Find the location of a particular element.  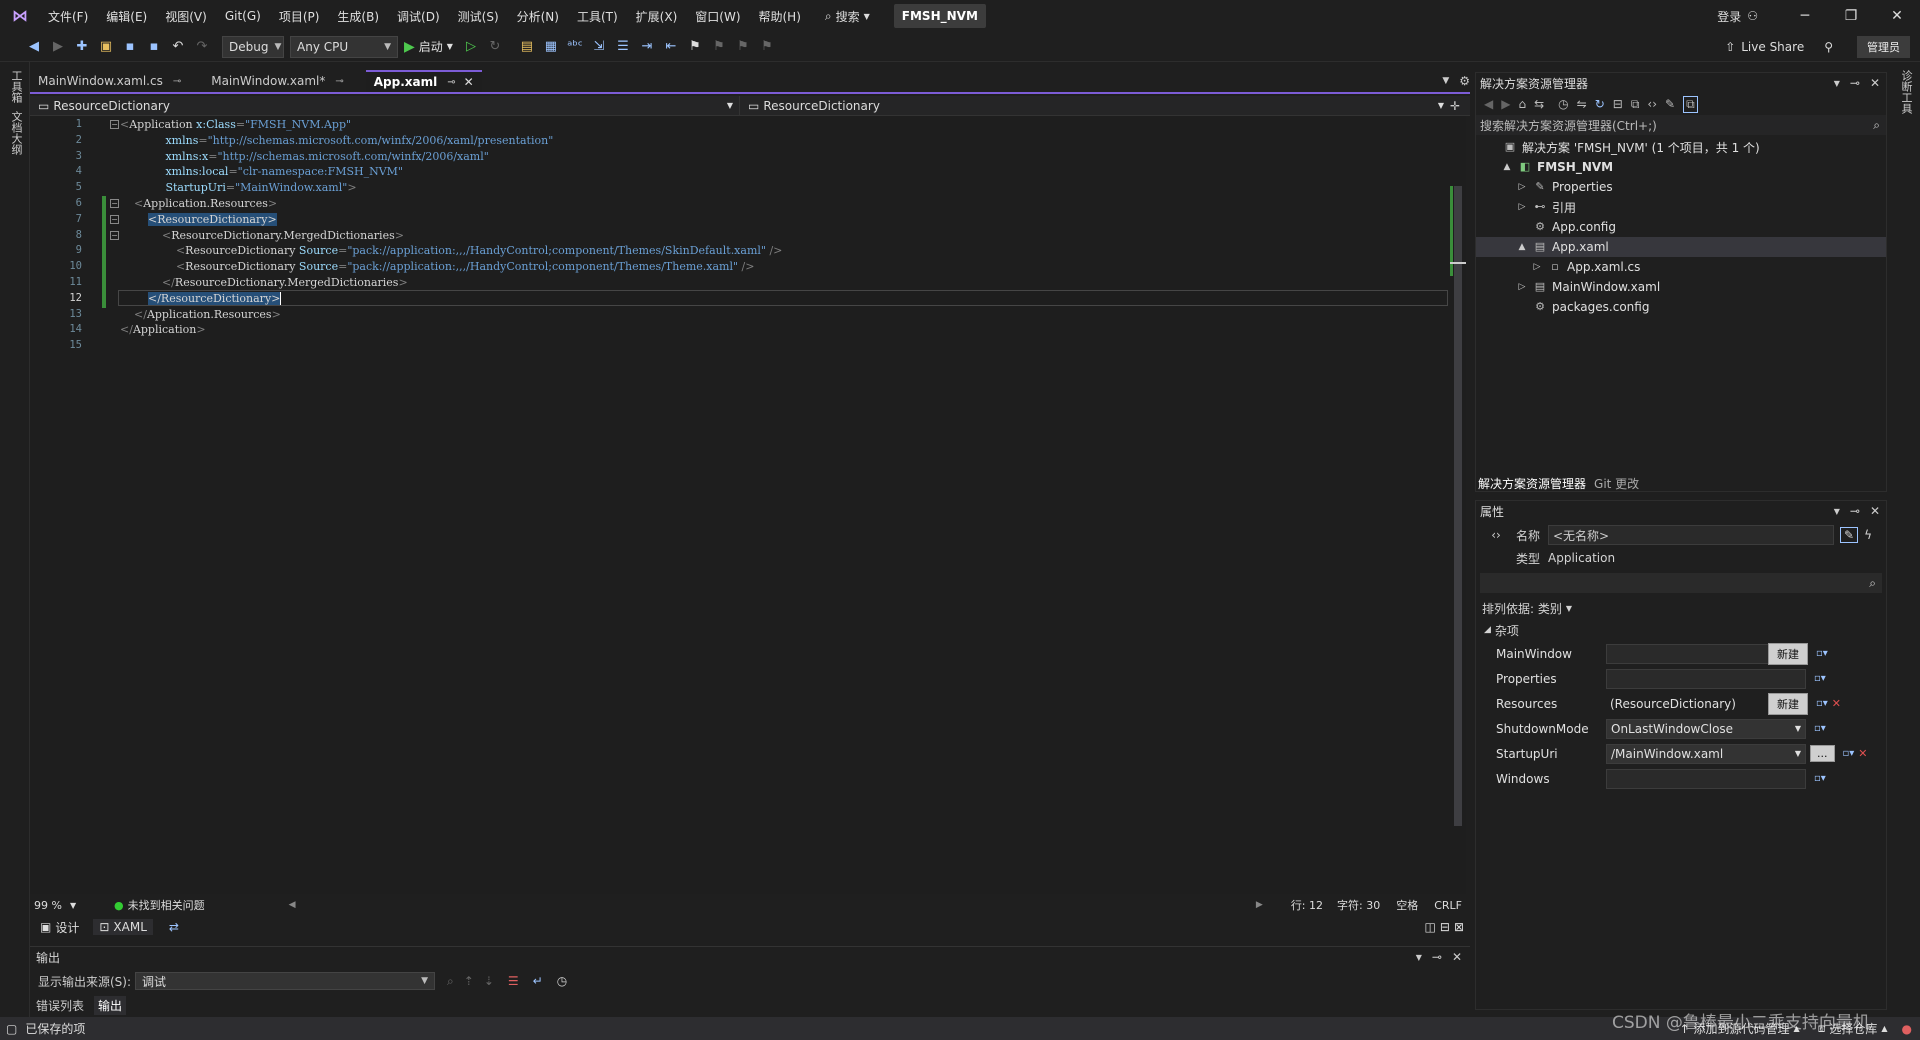

tree-item: ⚙ packages.config is located at coordinates (1681, 307).